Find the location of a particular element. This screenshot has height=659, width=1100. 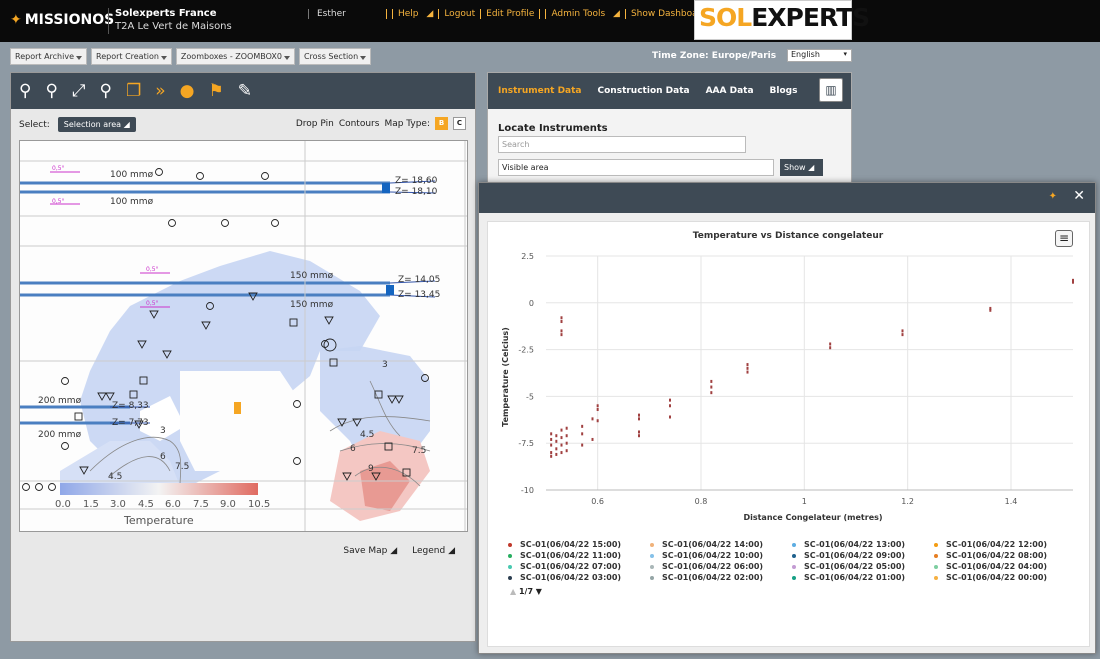

legend-item: SC-01(06/04/22 05:00) is located at coordinates (863, 566).